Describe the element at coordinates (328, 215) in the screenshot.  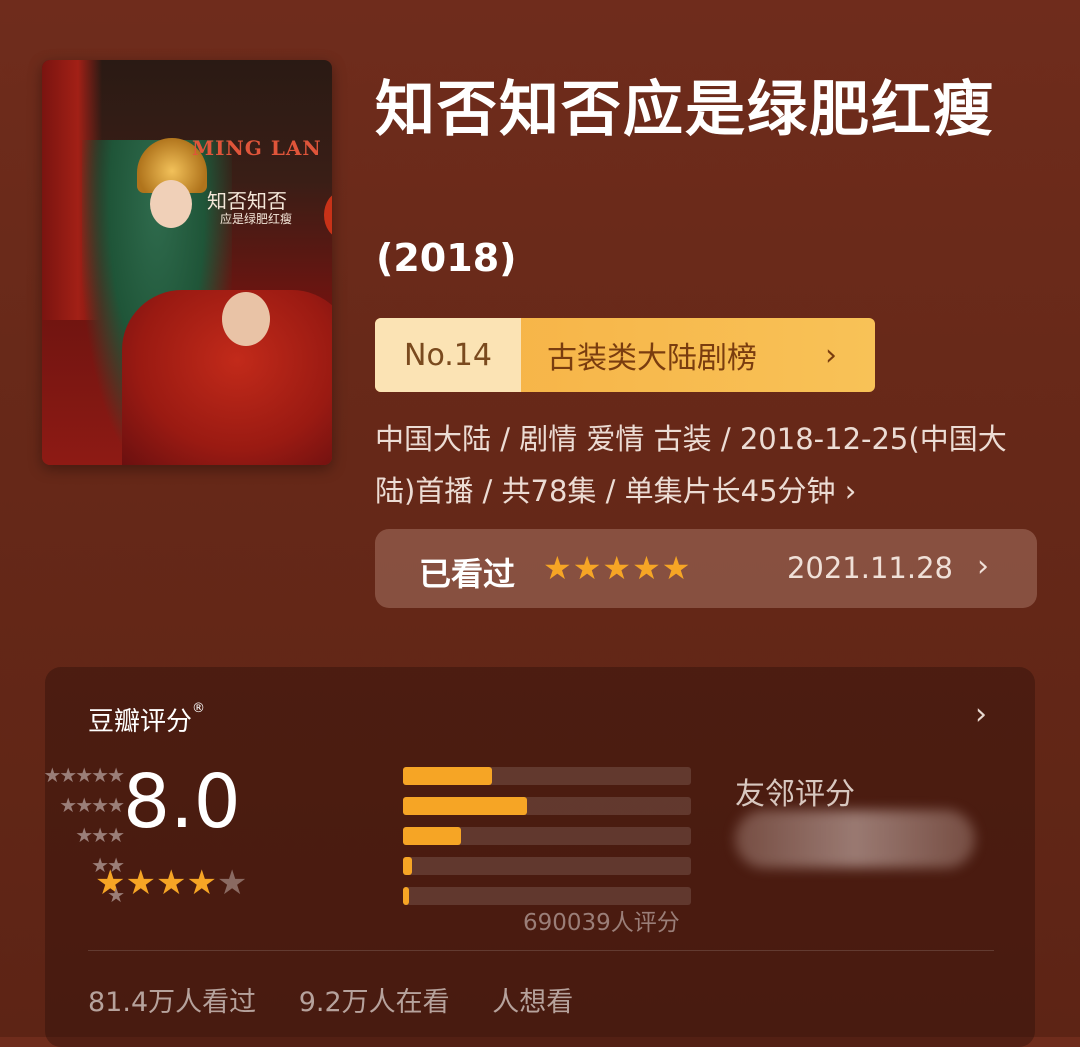
I see `poster-lantern` at that location.